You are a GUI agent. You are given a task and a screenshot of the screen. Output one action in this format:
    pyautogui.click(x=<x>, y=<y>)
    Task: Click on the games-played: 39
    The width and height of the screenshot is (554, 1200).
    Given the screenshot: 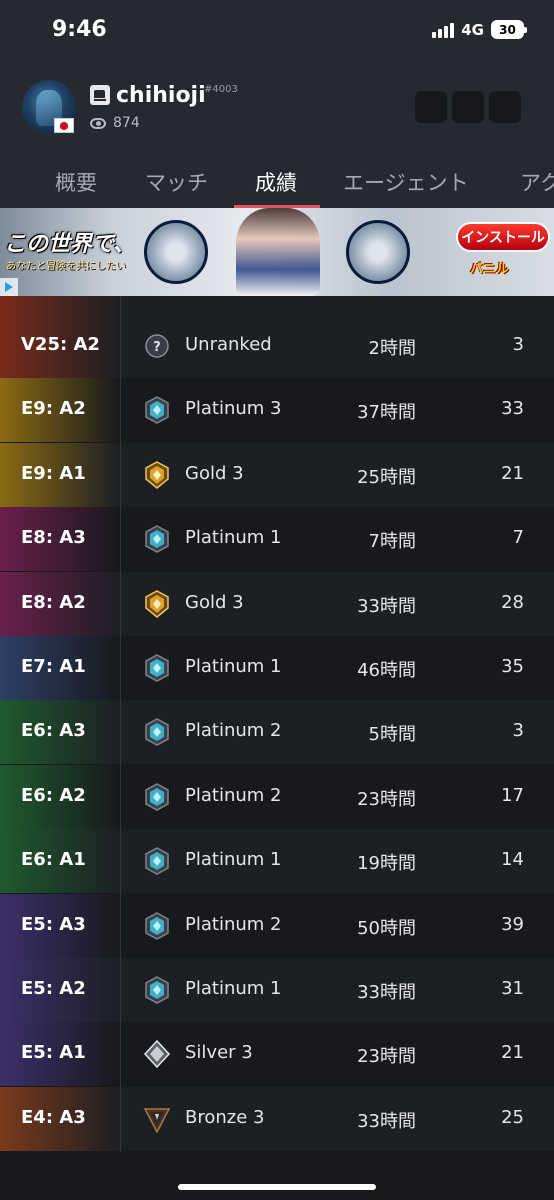 What is the action you would take?
    pyautogui.click(x=512, y=924)
    